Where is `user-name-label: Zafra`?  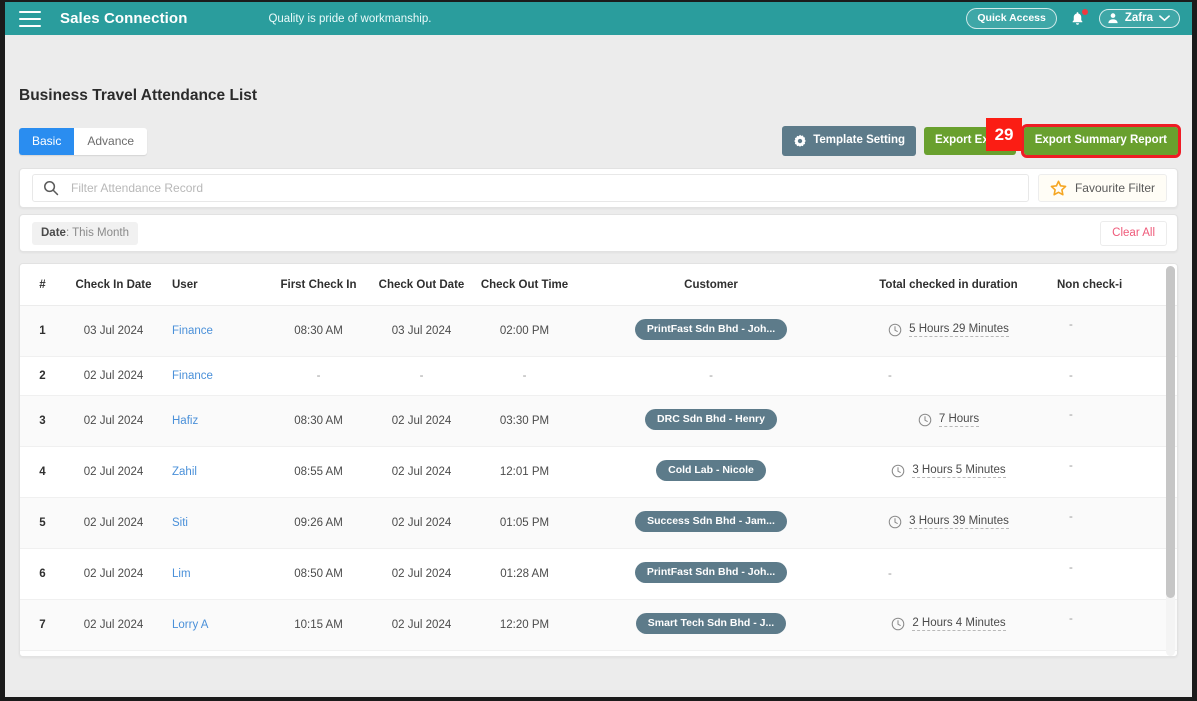
user-name-label: Zafra is located at coordinates (1138, 18).